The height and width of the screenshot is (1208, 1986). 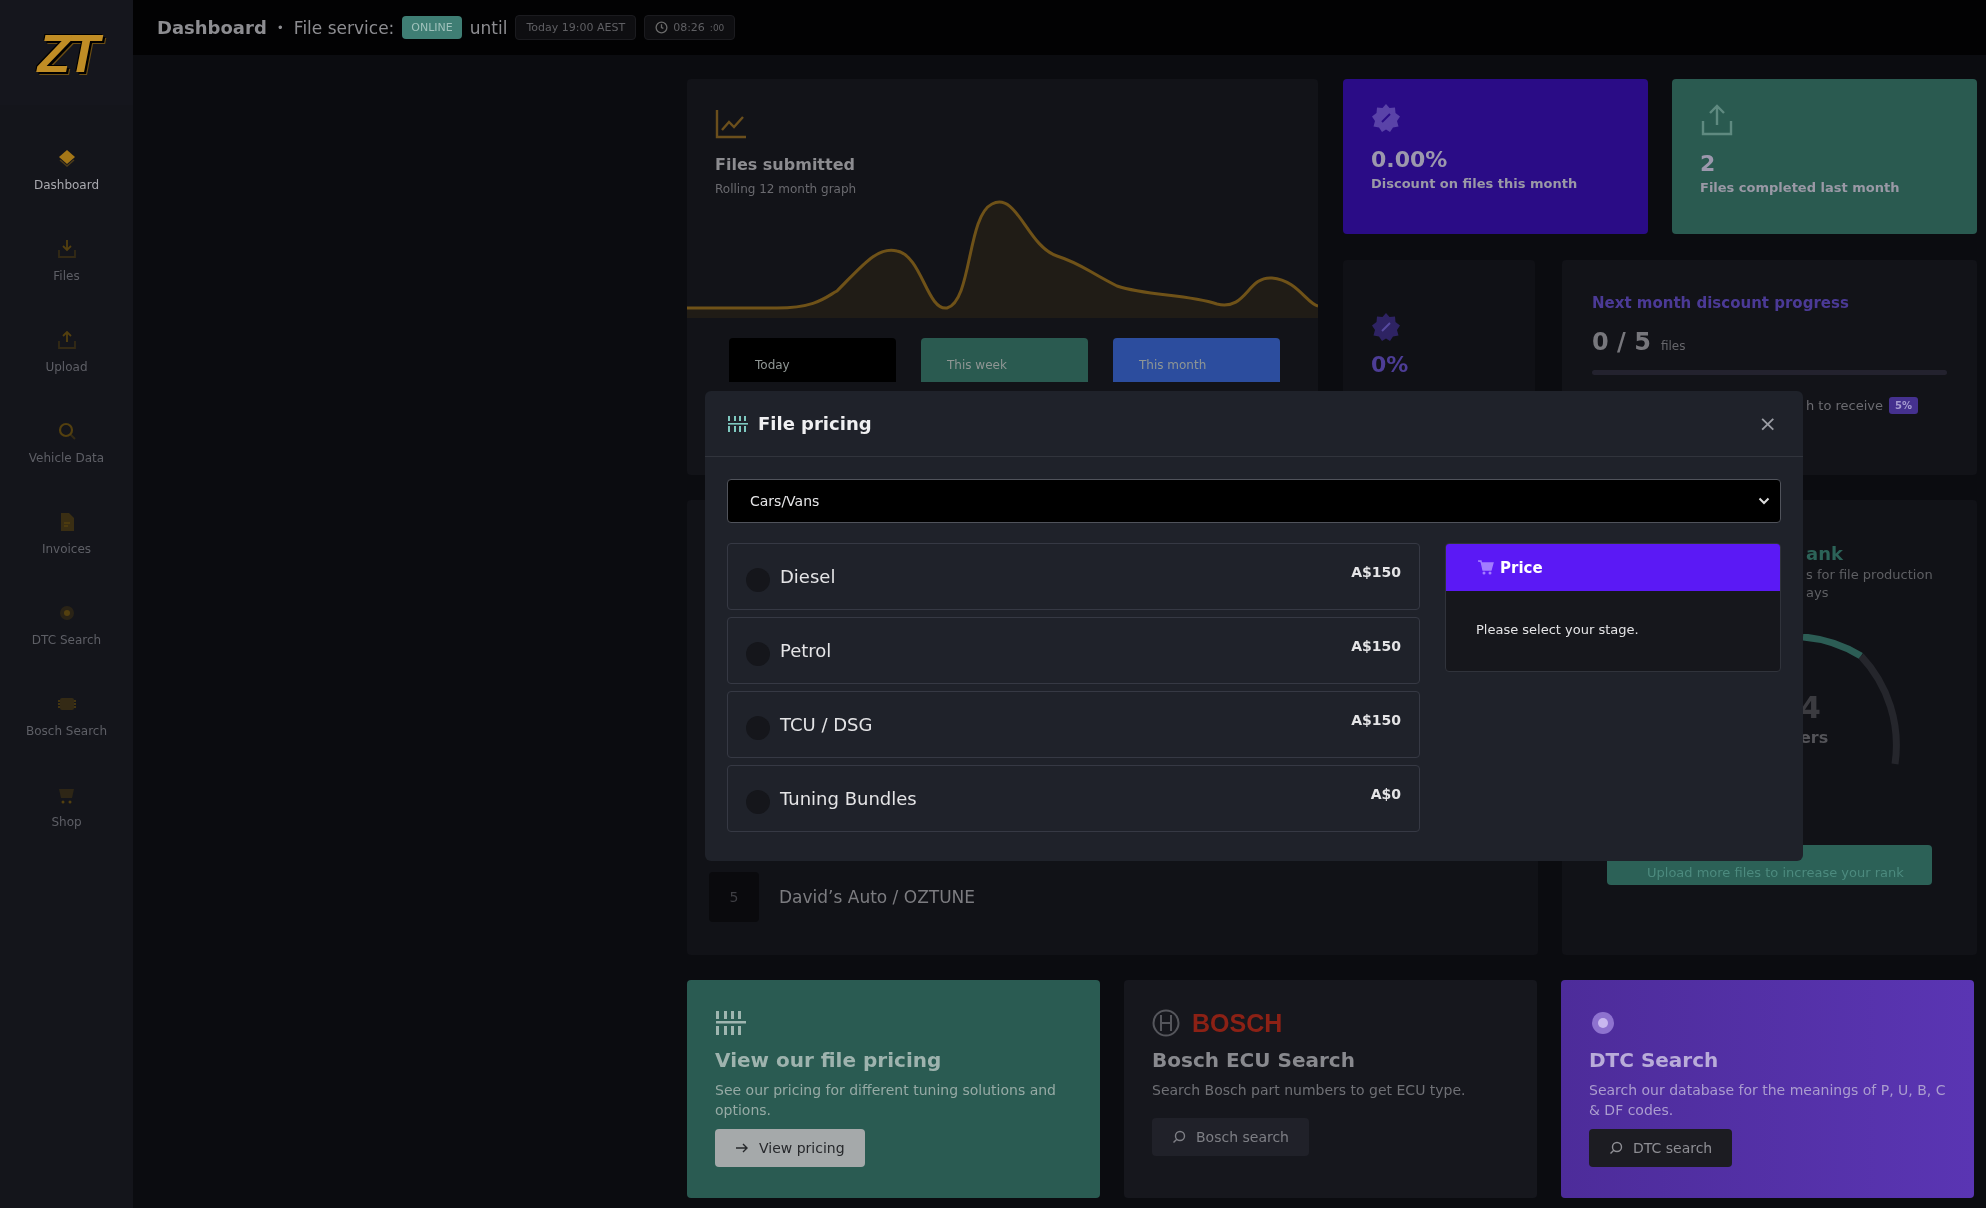 I want to click on search-button: Bosch search, so click(x=1230, y=1137).